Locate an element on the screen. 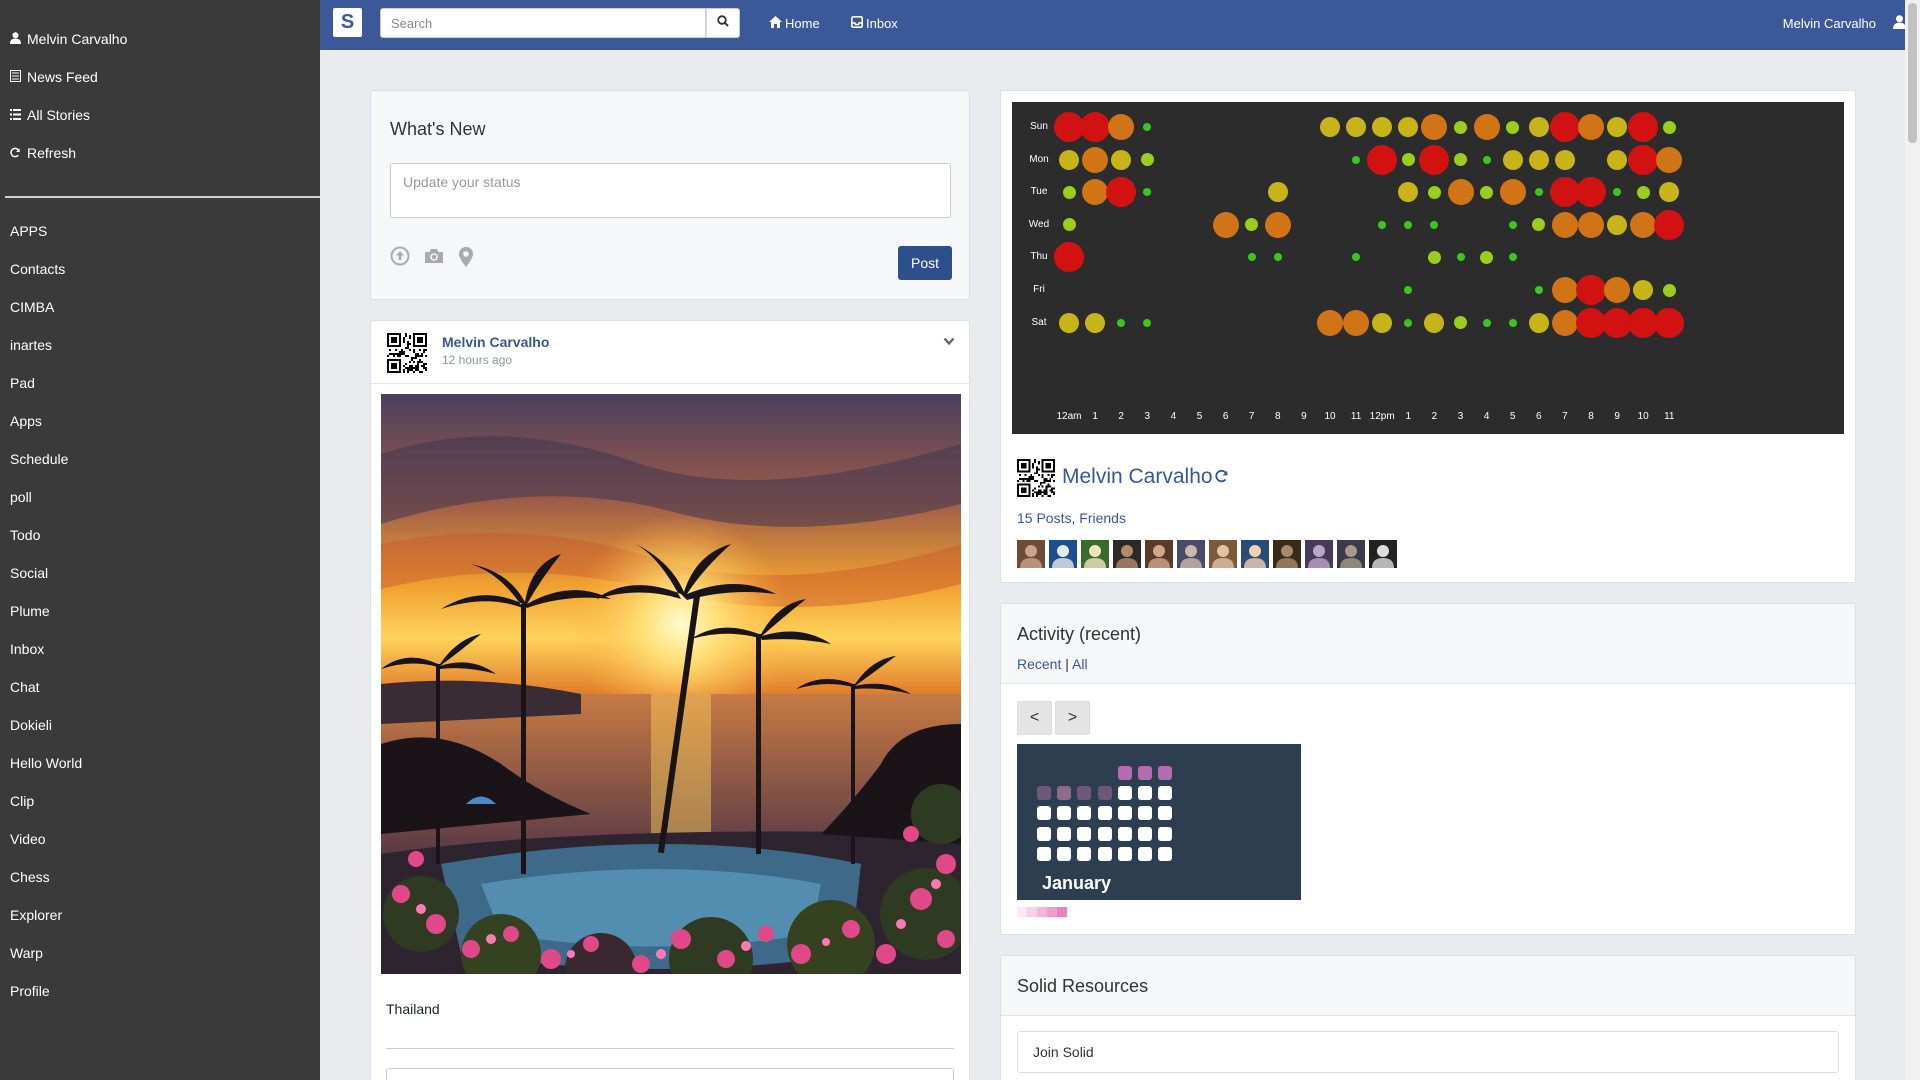 This screenshot has height=1080, width=1920. sidebar-app-warp: Warp is located at coordinates (160, 953).